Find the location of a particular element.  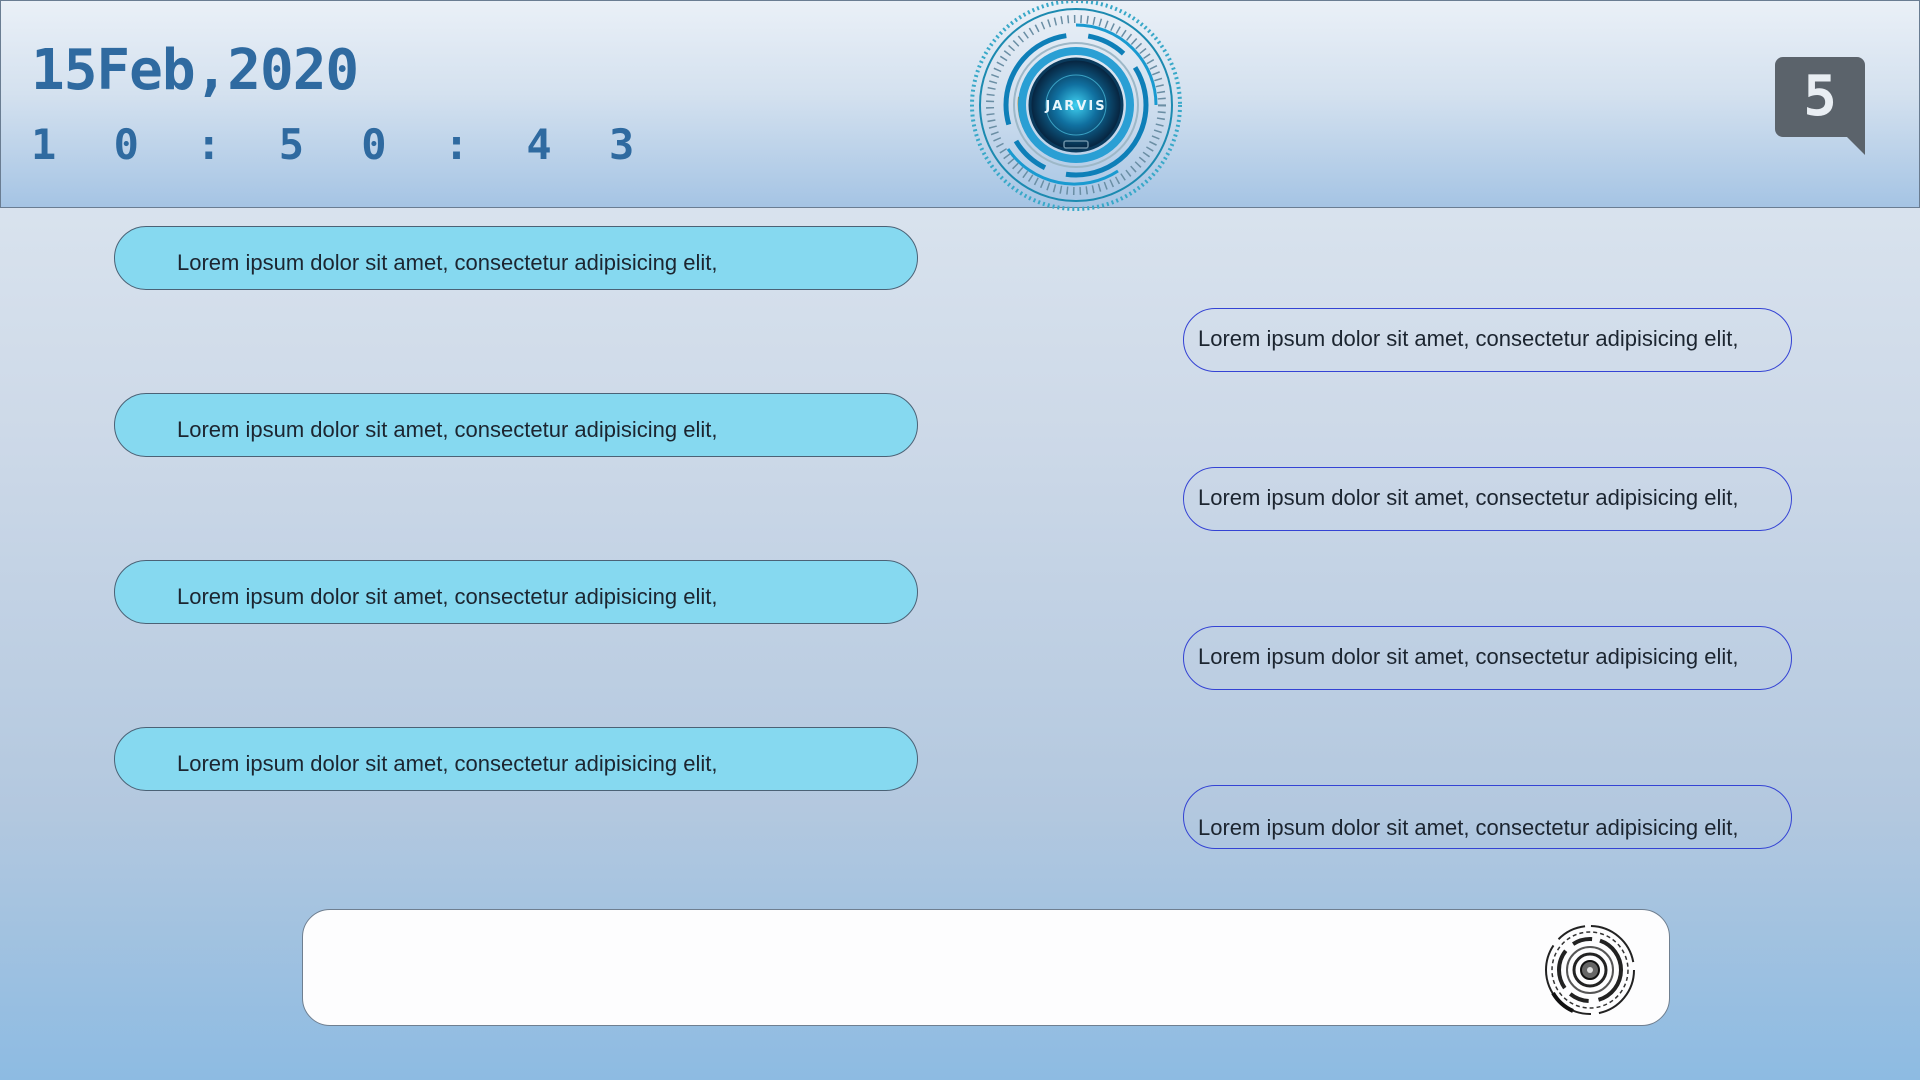

mic-target-icon is located at coordinates (1590, 970).